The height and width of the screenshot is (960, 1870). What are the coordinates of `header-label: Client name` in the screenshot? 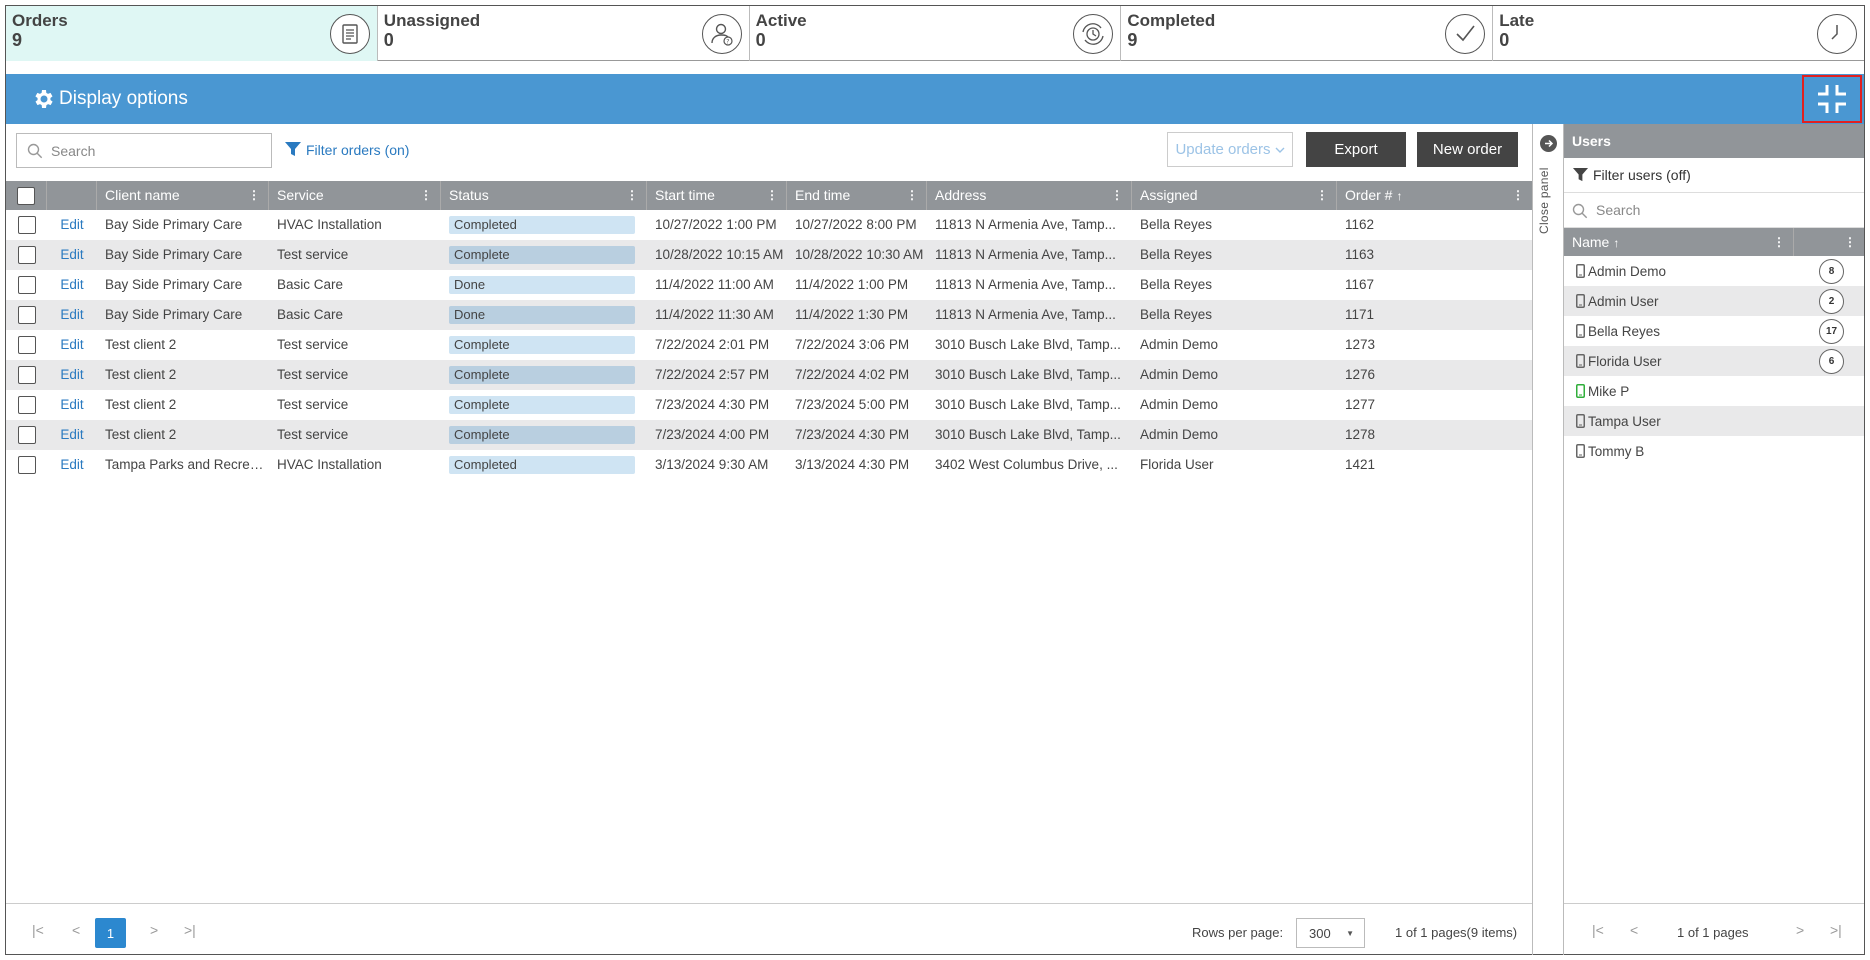 It's located at (142, 195).